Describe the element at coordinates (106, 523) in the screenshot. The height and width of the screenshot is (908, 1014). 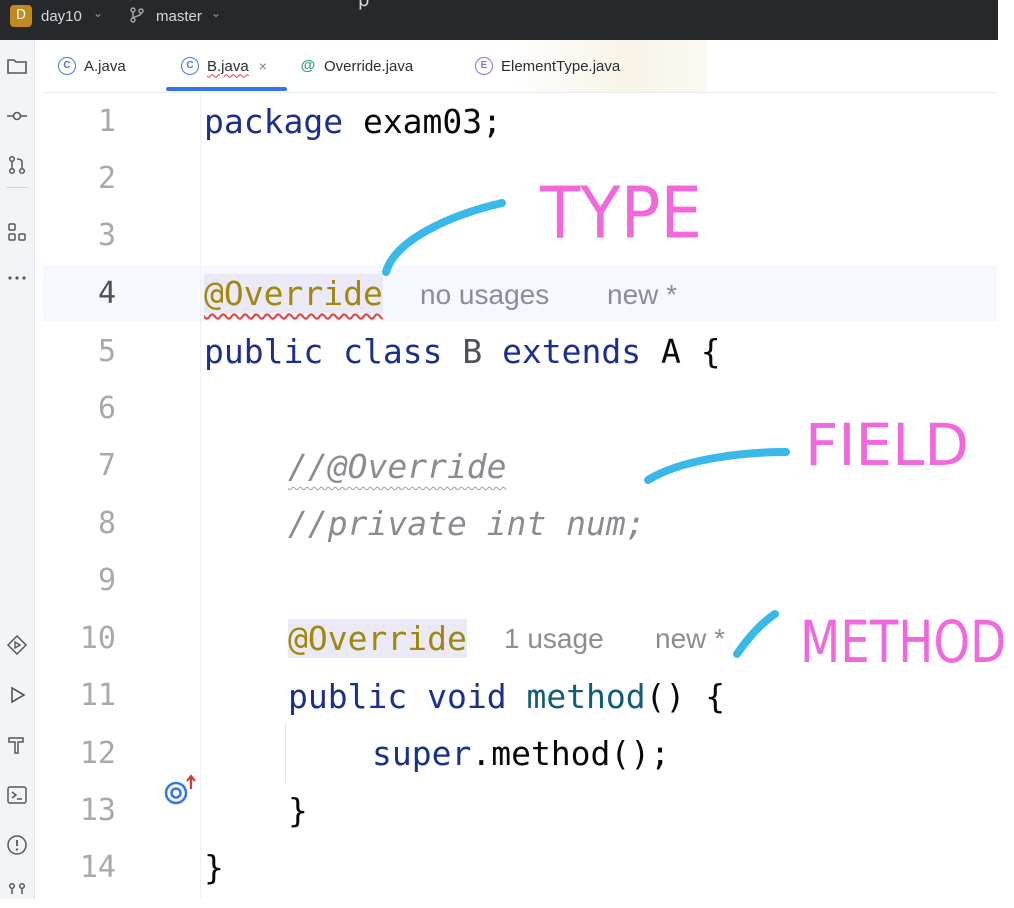
I see `line-number: 8` at that location.